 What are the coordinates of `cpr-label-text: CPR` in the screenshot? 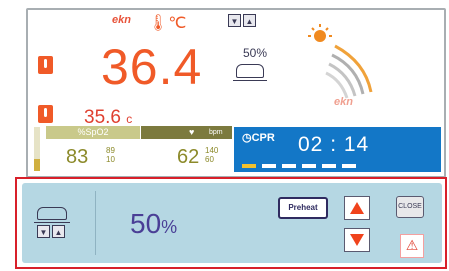 It's located at (263, 138).